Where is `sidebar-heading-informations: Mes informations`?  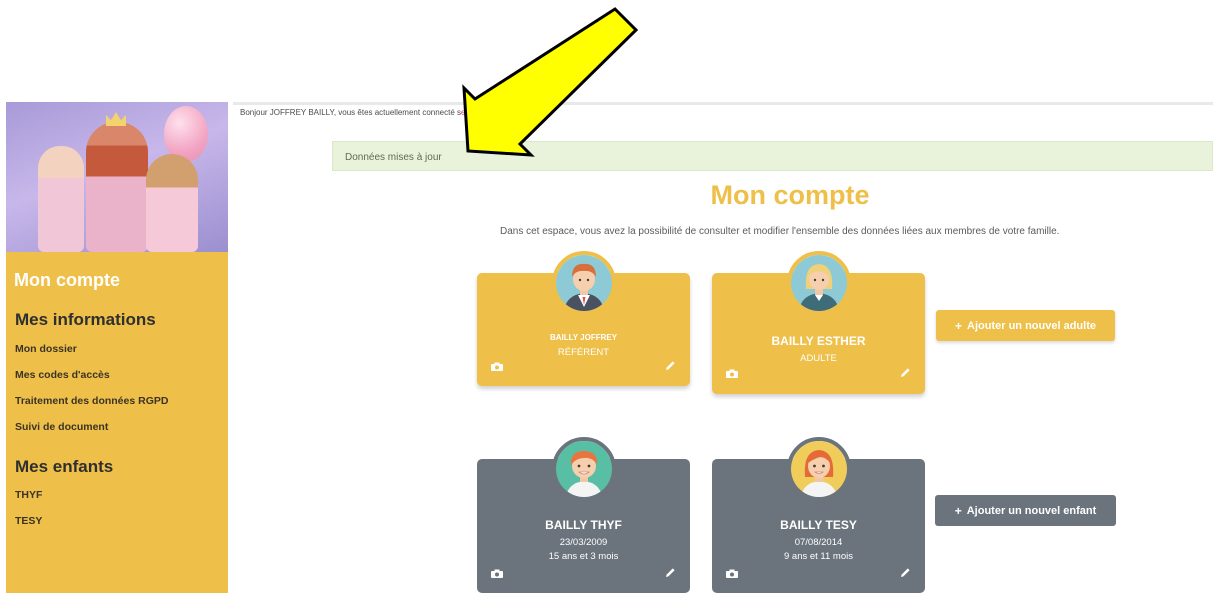
sidebar-heading-informations: Mes informations is located at coordinates (85, 319).